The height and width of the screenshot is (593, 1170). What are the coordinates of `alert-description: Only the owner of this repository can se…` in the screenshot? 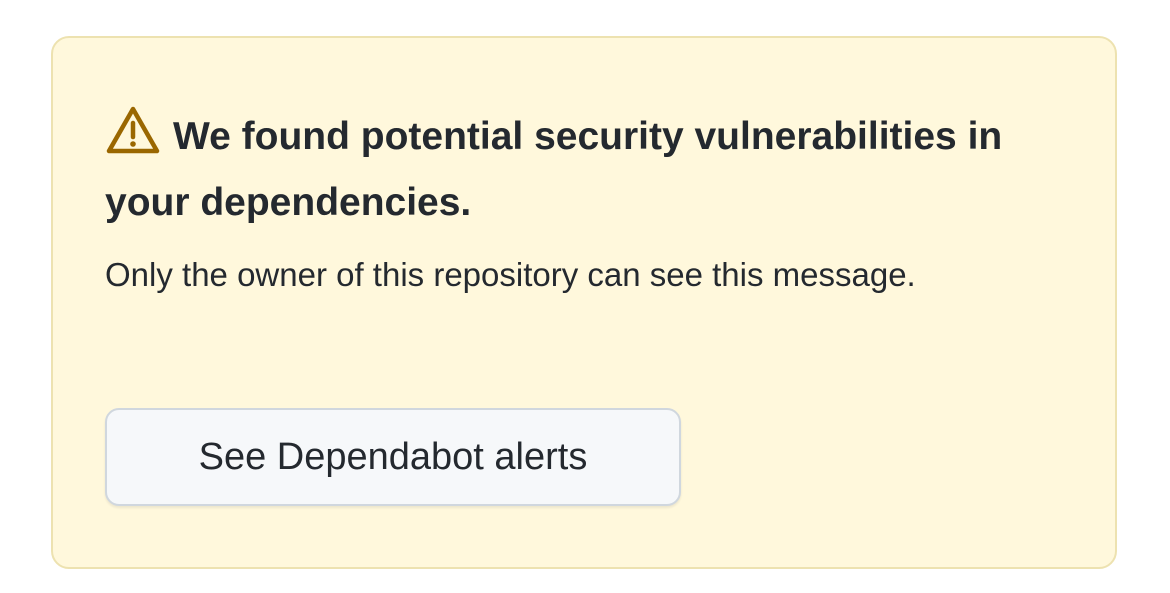 It's located at (510, 274).